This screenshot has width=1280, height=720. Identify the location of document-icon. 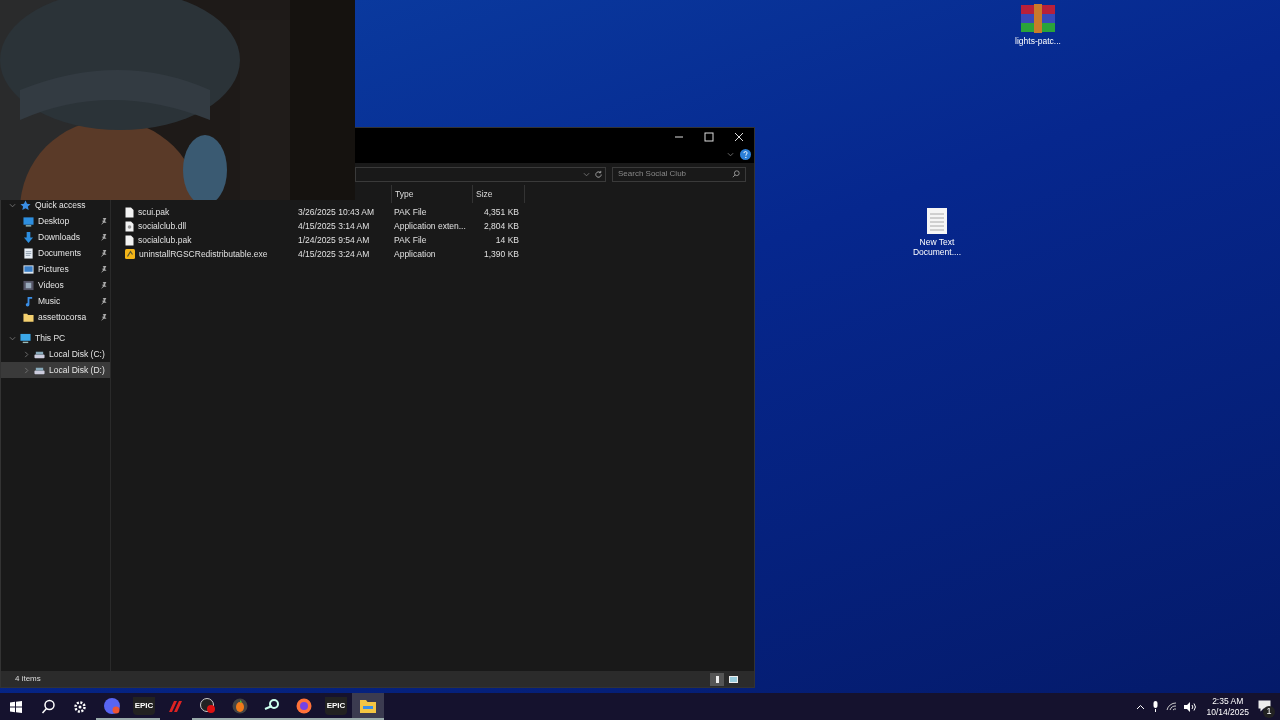
(28, 253).